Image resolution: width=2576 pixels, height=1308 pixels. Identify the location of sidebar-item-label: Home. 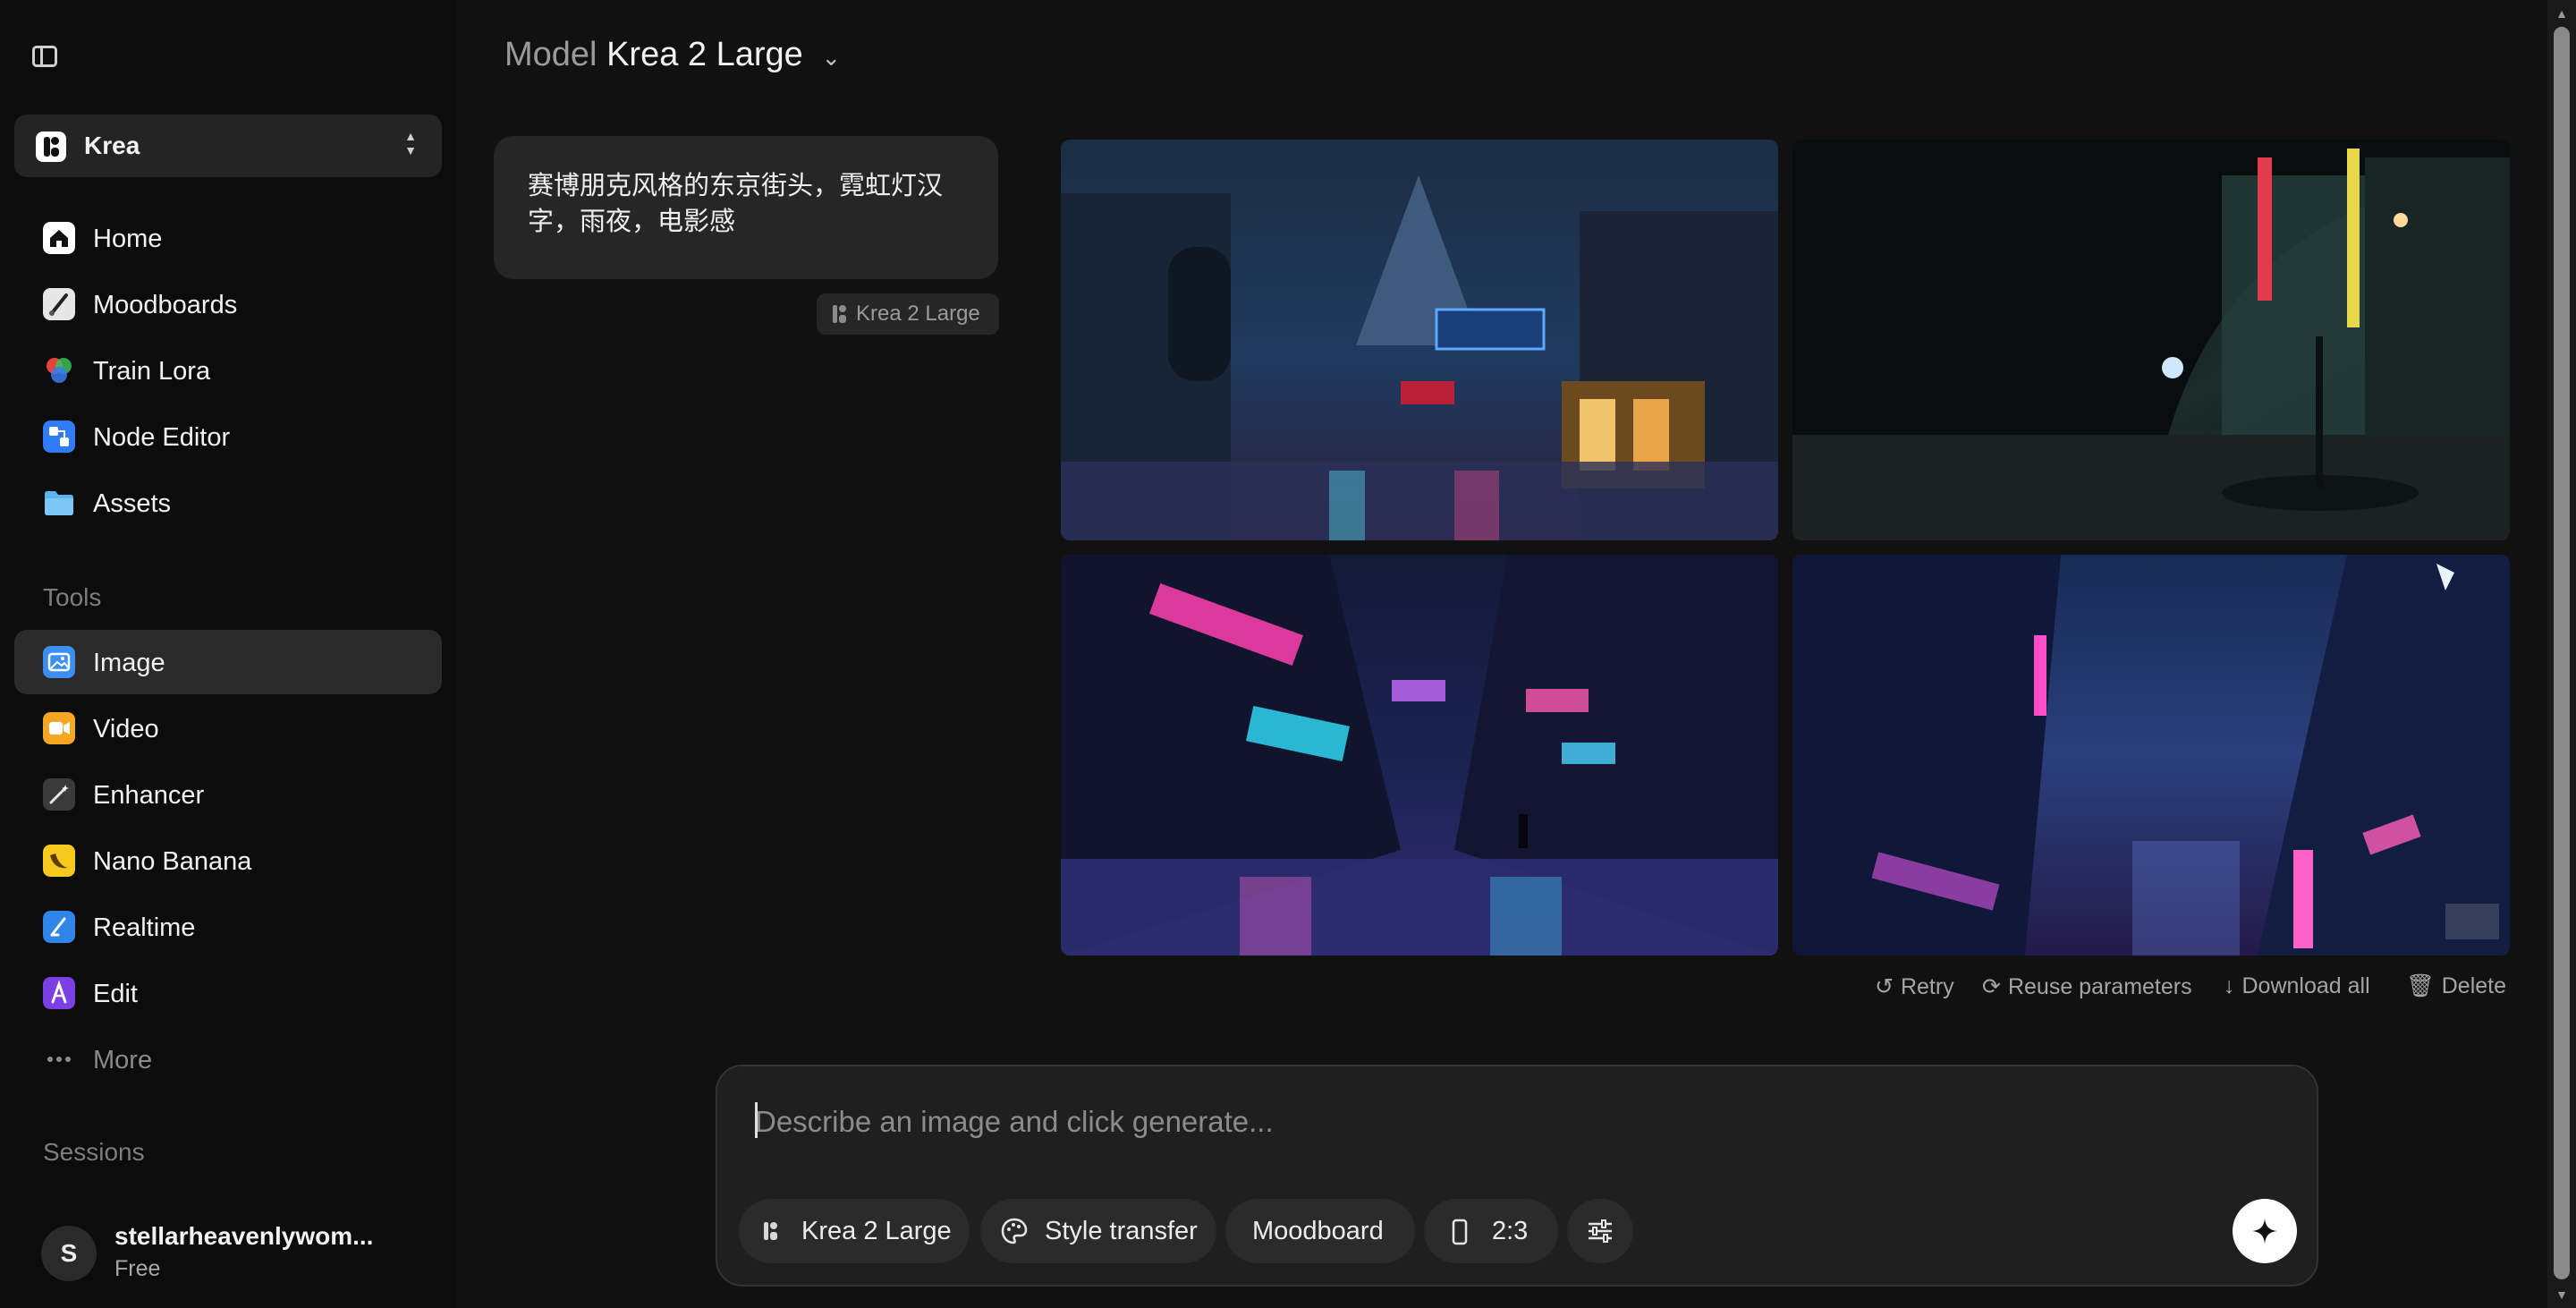
(128, 239).